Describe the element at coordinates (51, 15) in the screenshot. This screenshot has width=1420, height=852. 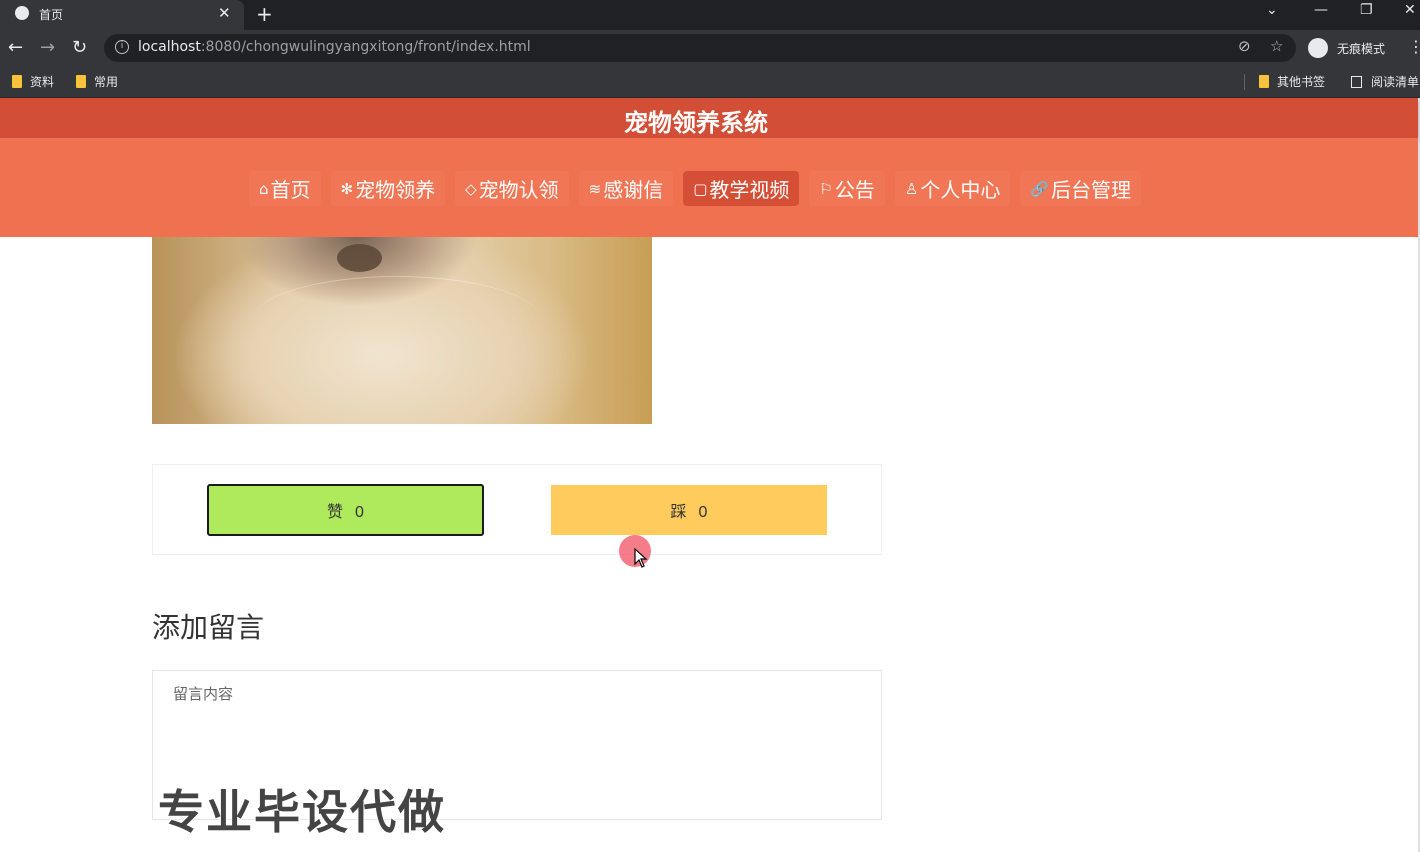
I see `tab-title: 首页` at that location.